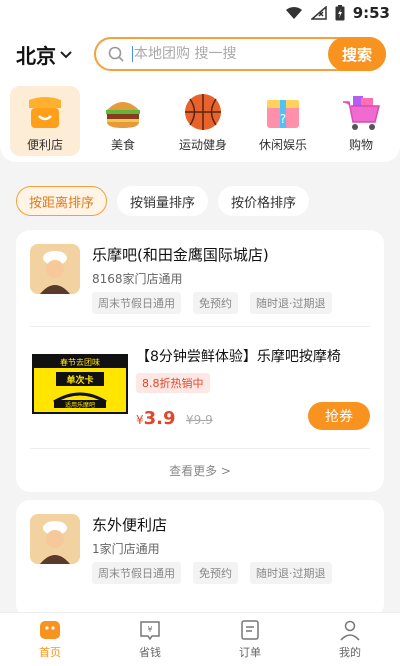  I want to click on store-name: 东外便利店, so click(130, 525).